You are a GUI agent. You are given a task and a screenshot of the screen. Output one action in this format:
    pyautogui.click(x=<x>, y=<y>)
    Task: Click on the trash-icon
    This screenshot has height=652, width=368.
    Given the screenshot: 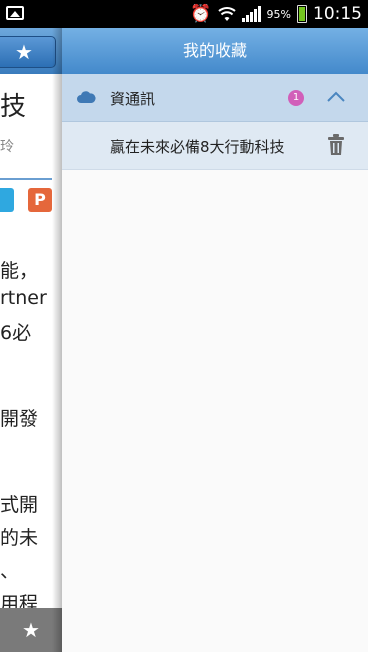 What is the action you would take?
    pyautogui.click(x=336, y=145)
    